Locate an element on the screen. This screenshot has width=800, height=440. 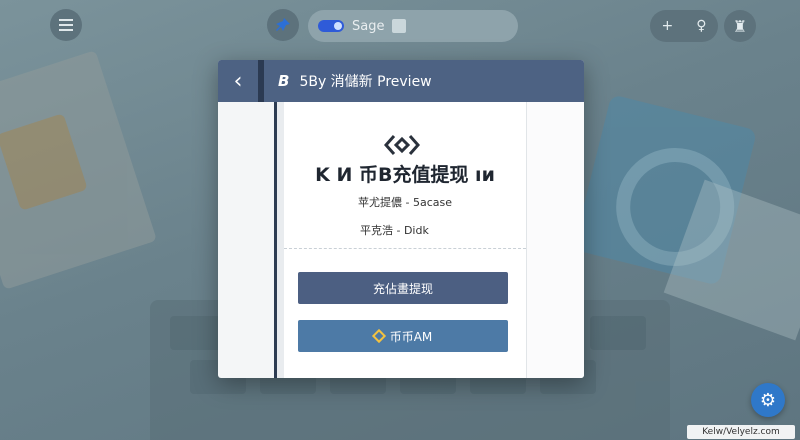
pin-button is located at coordinates (283, 25).